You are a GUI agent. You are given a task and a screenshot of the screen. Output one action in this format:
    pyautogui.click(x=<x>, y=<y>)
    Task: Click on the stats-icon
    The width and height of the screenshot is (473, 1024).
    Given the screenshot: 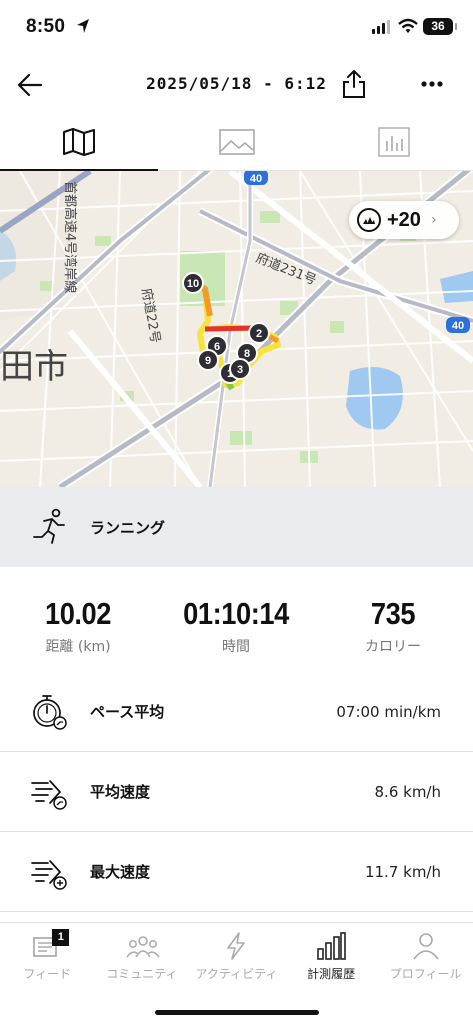 What is the action you would take?
    pyautogui.click(x=394, y=142)
    